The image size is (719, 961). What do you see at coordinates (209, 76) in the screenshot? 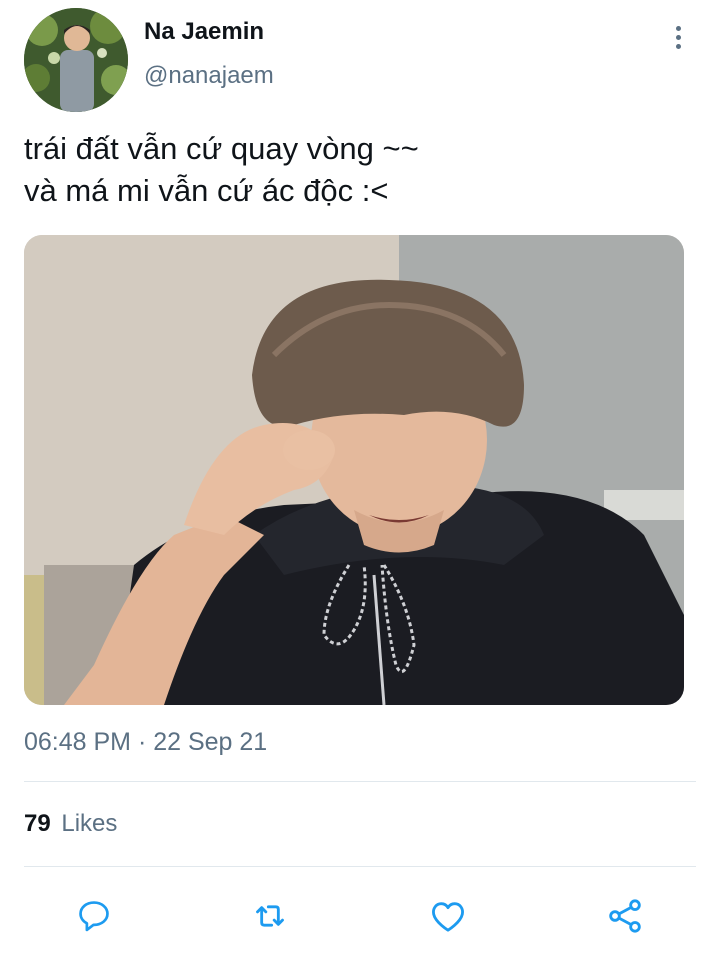
I see `author-handle: @nanajaem` at bounding box center [209, 76].